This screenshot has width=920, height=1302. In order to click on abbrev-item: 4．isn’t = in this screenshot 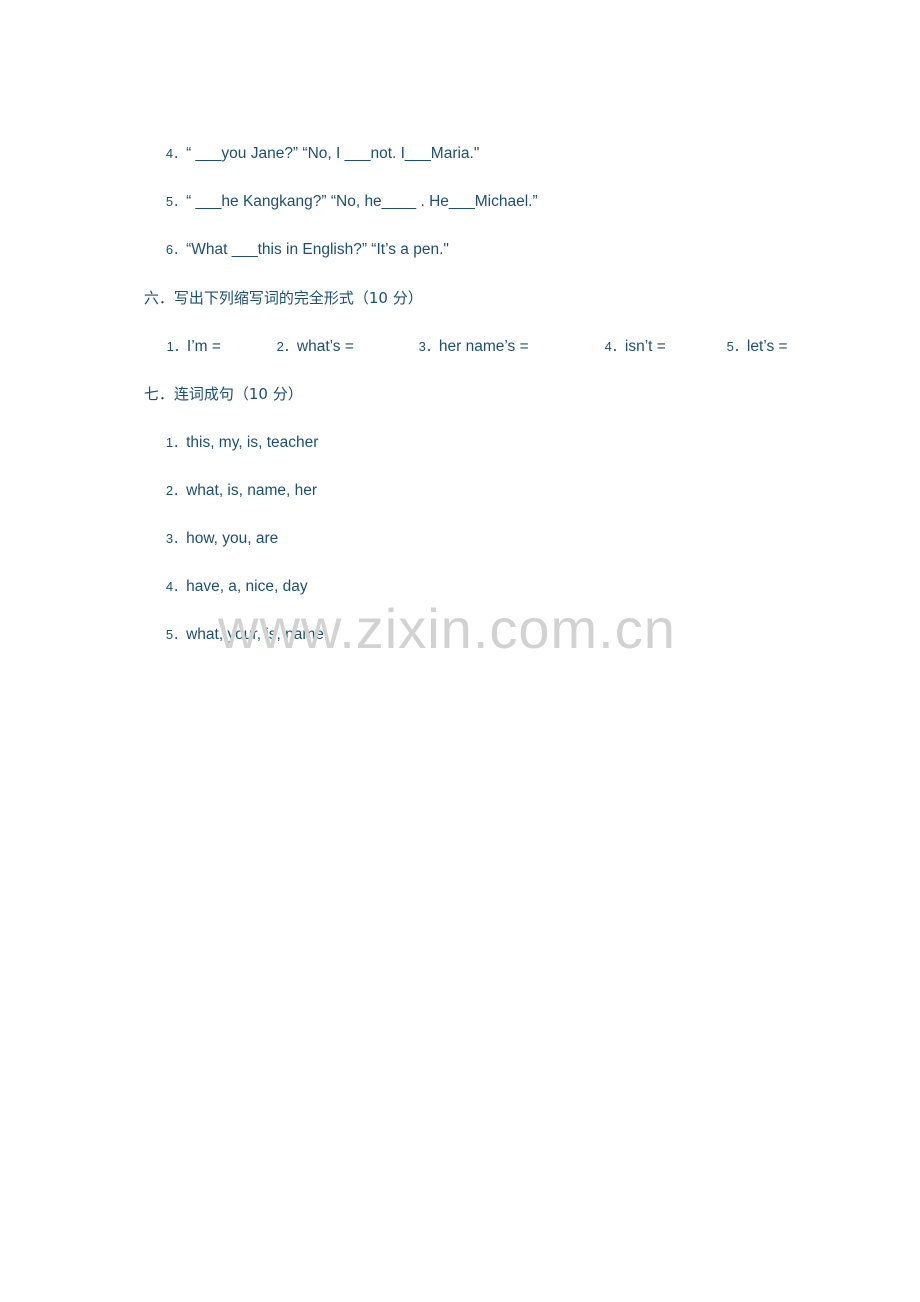, I will do `click(622, 346)`.